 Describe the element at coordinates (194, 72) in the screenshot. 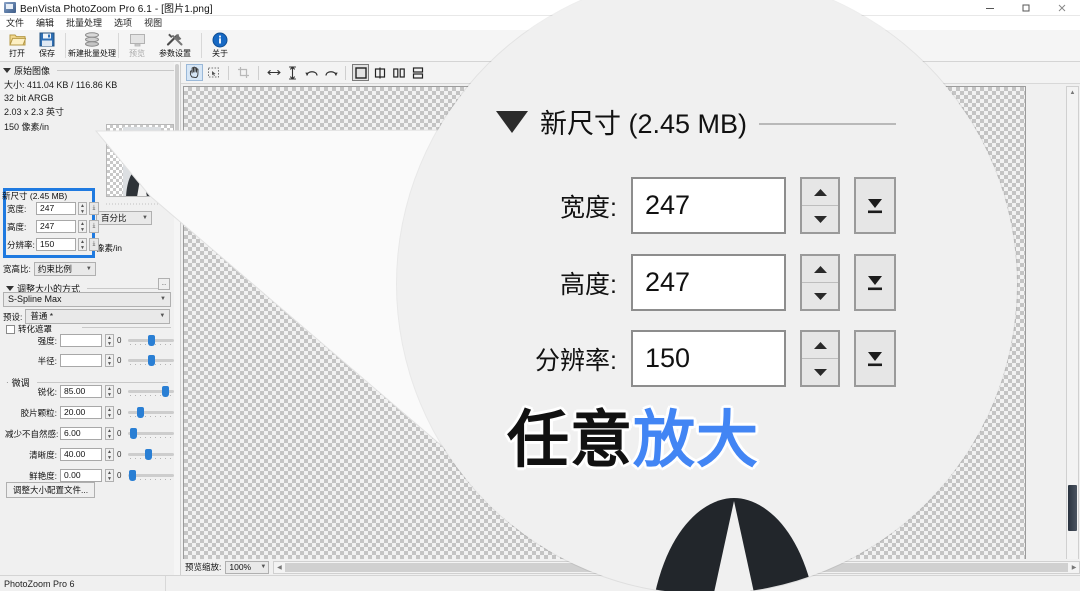

I see `pan-hand-tool-button` at that location.